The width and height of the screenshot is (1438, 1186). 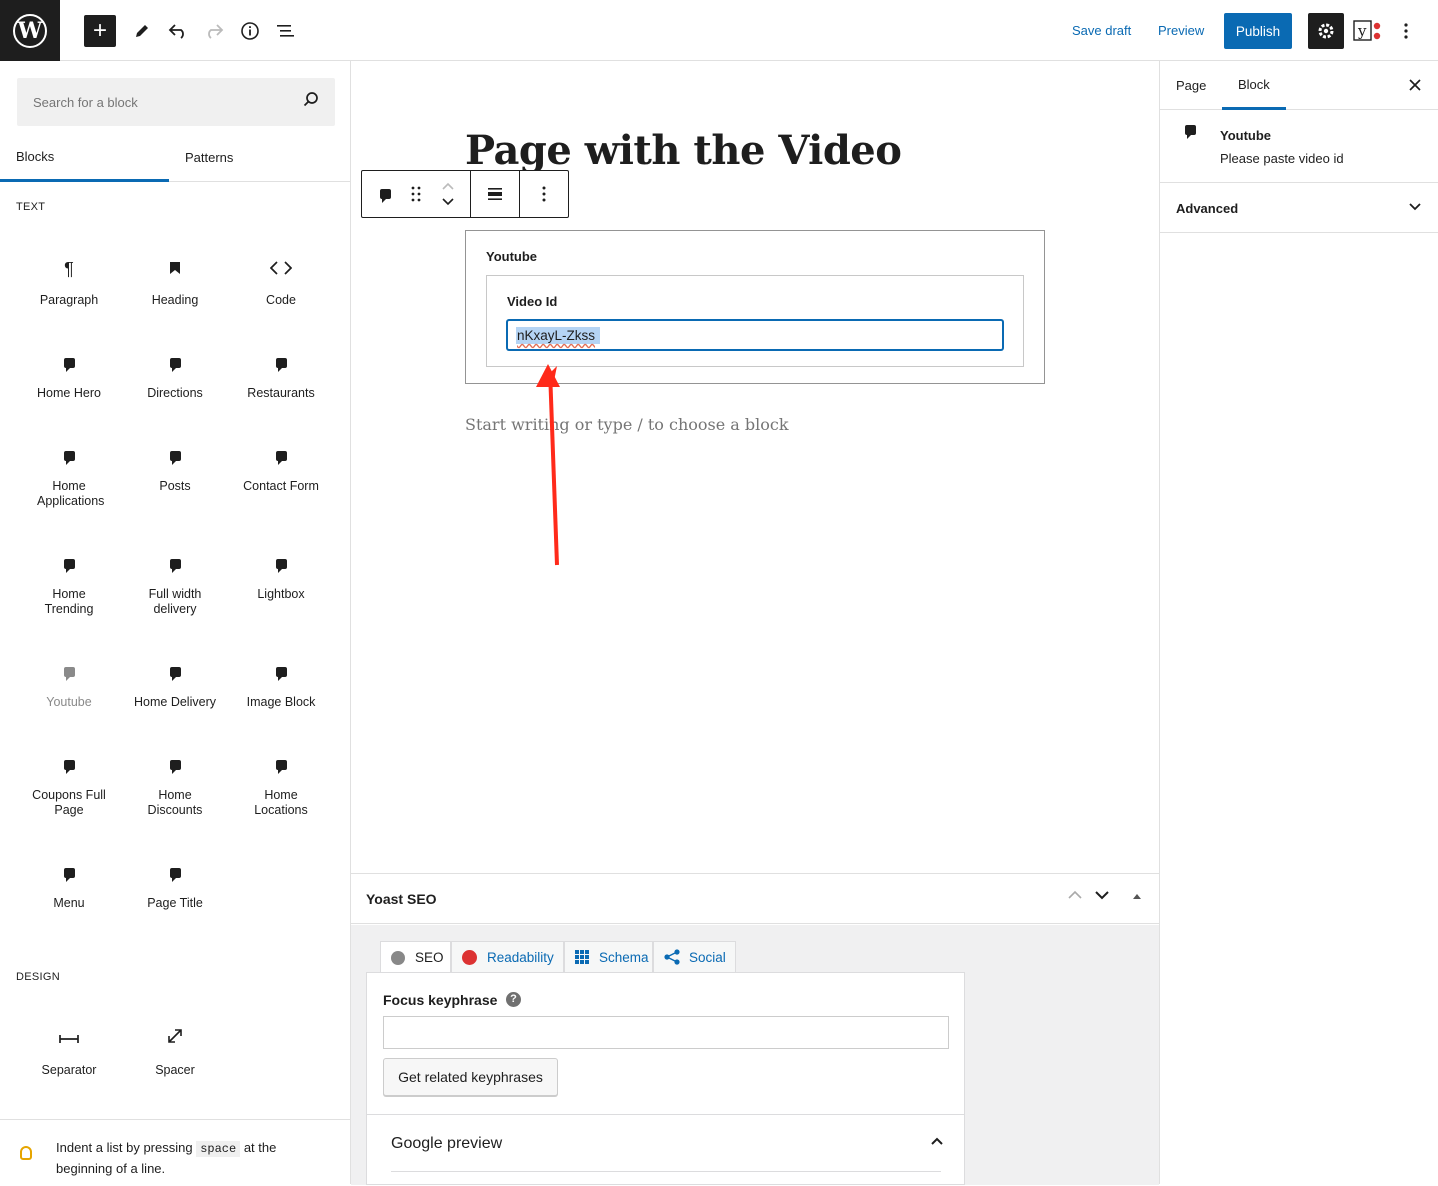 What do you see at coordinates (175, 300) in the screenshot?
I see `block-label: Heading` at bounding box center [175, 300].